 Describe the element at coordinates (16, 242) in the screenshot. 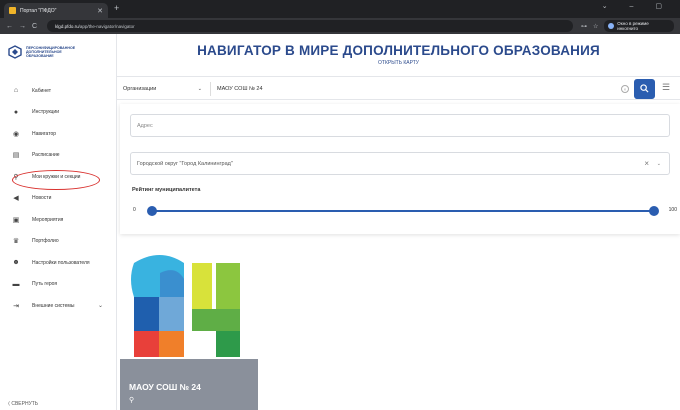

I see `trophy-icon: ♛` at that location.